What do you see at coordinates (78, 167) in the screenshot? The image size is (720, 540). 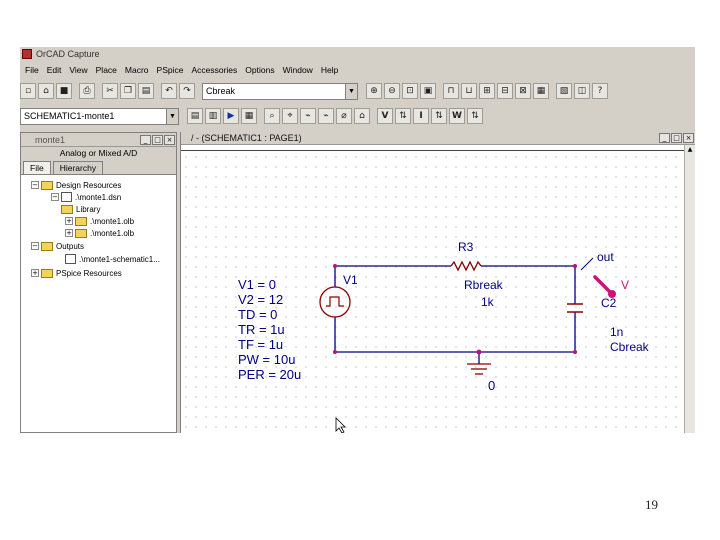 I see `tab-hierarchy: Hierarchy` at bounding box center [78, 167].